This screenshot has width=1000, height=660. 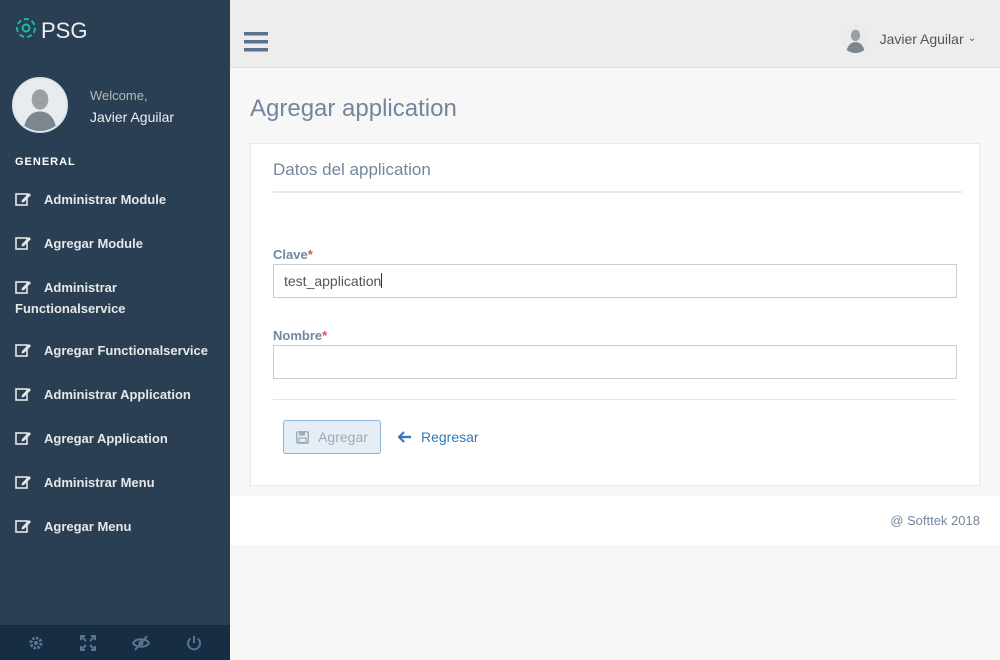 What do you see at coordinates (617, 192) in the screenshot?
I see `panel-divider` at bounding box center [617, 192].